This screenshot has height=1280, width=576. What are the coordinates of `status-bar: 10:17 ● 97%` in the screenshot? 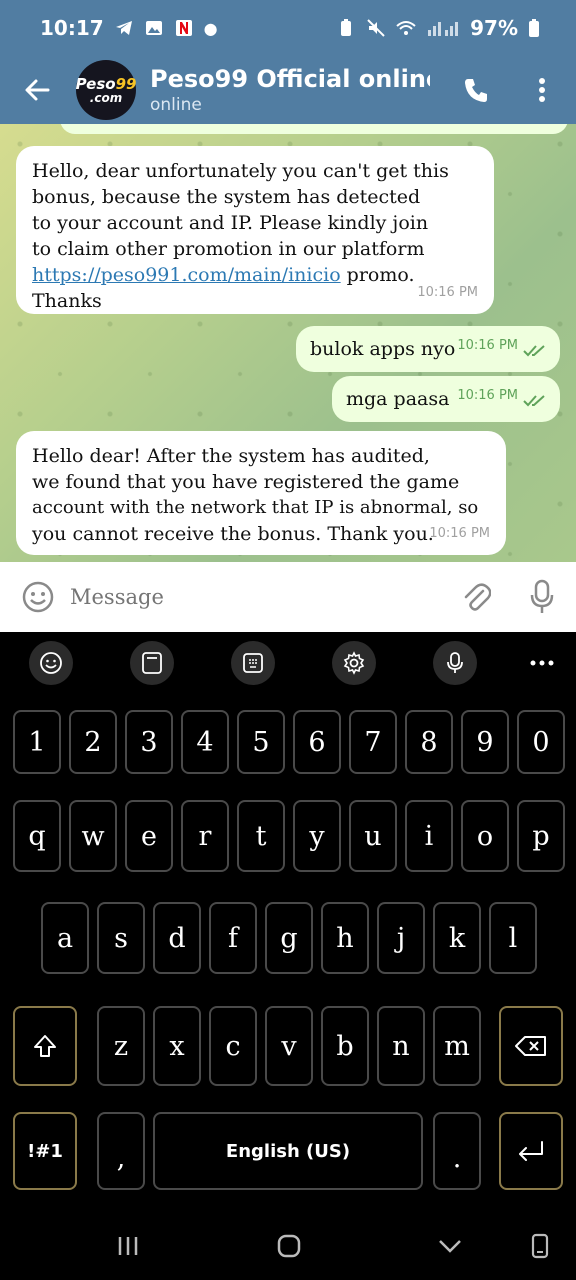 It's located at (288, 28).